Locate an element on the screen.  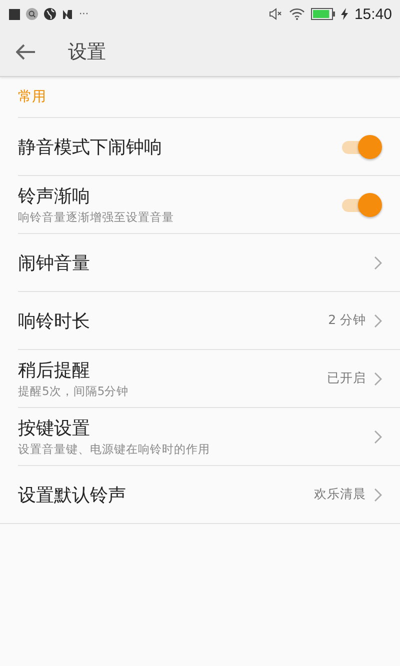
settings-row: 按键设置 设置音量键、电源键在响铃时的作用 is located at coordinates (209, 437).